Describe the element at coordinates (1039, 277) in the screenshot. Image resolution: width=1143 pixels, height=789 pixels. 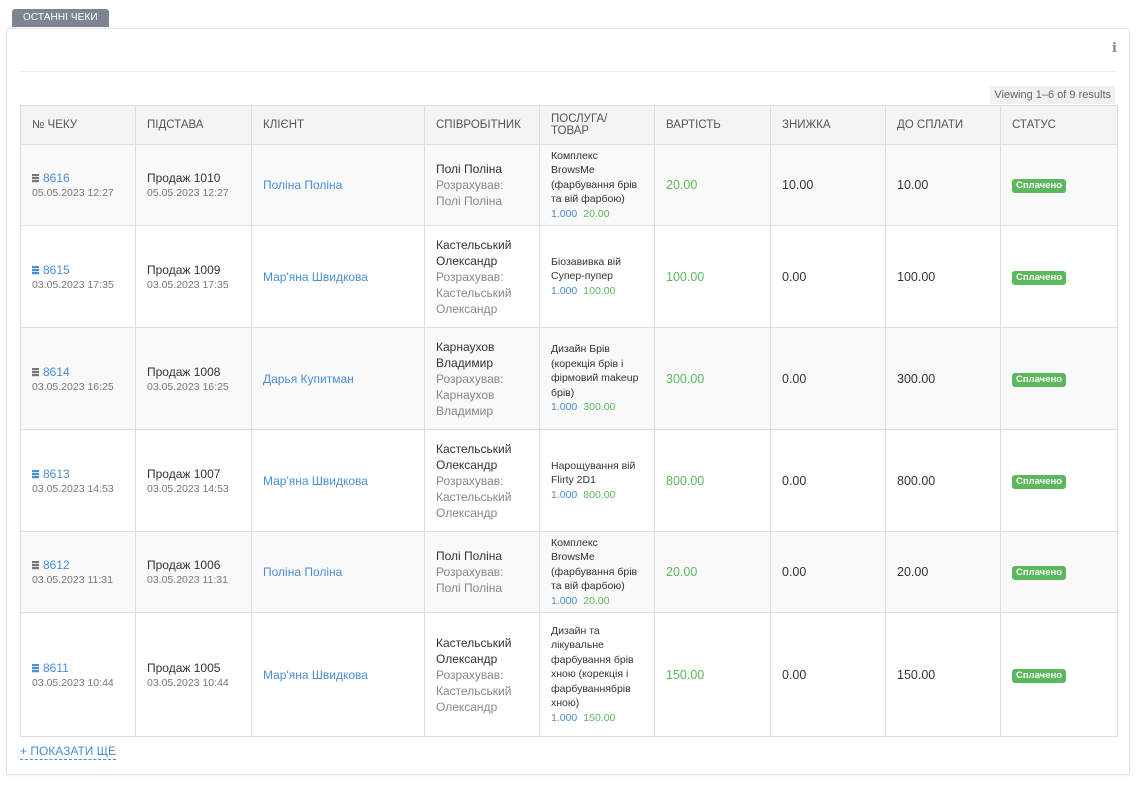
I see `status-badge: Сплачено` at that location.